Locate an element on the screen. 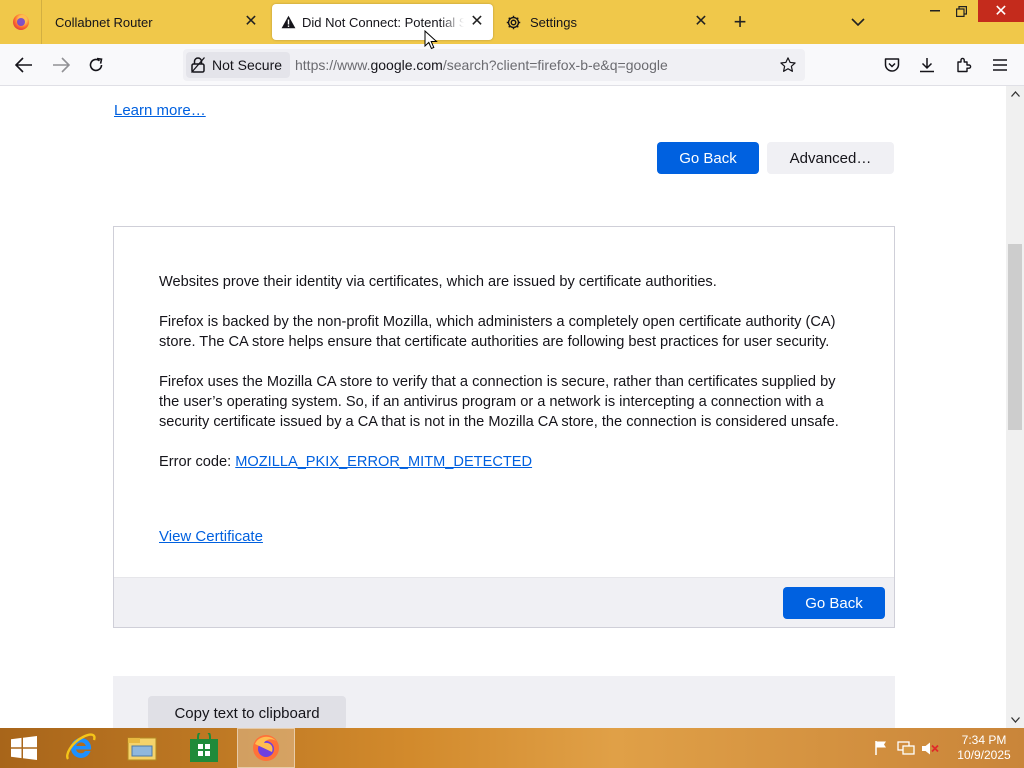  tab-label: Settings is located at coordinates (553, 22).